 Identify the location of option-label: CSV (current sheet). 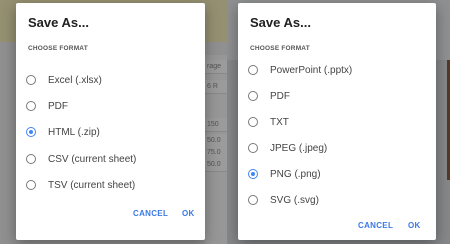
(92, 159).